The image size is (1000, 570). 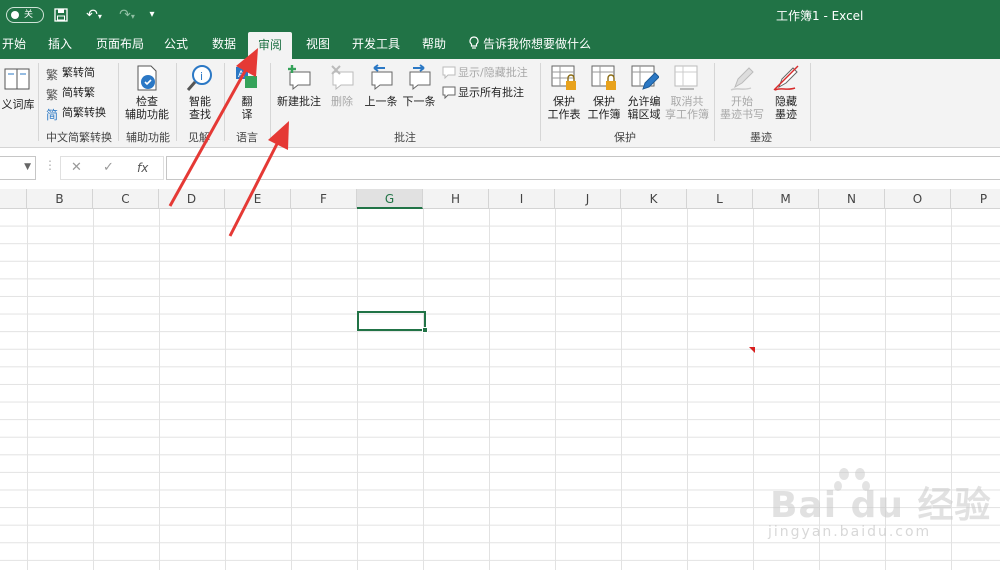 I want to click on enter-icon: ✓, so click(x=108, y=167).